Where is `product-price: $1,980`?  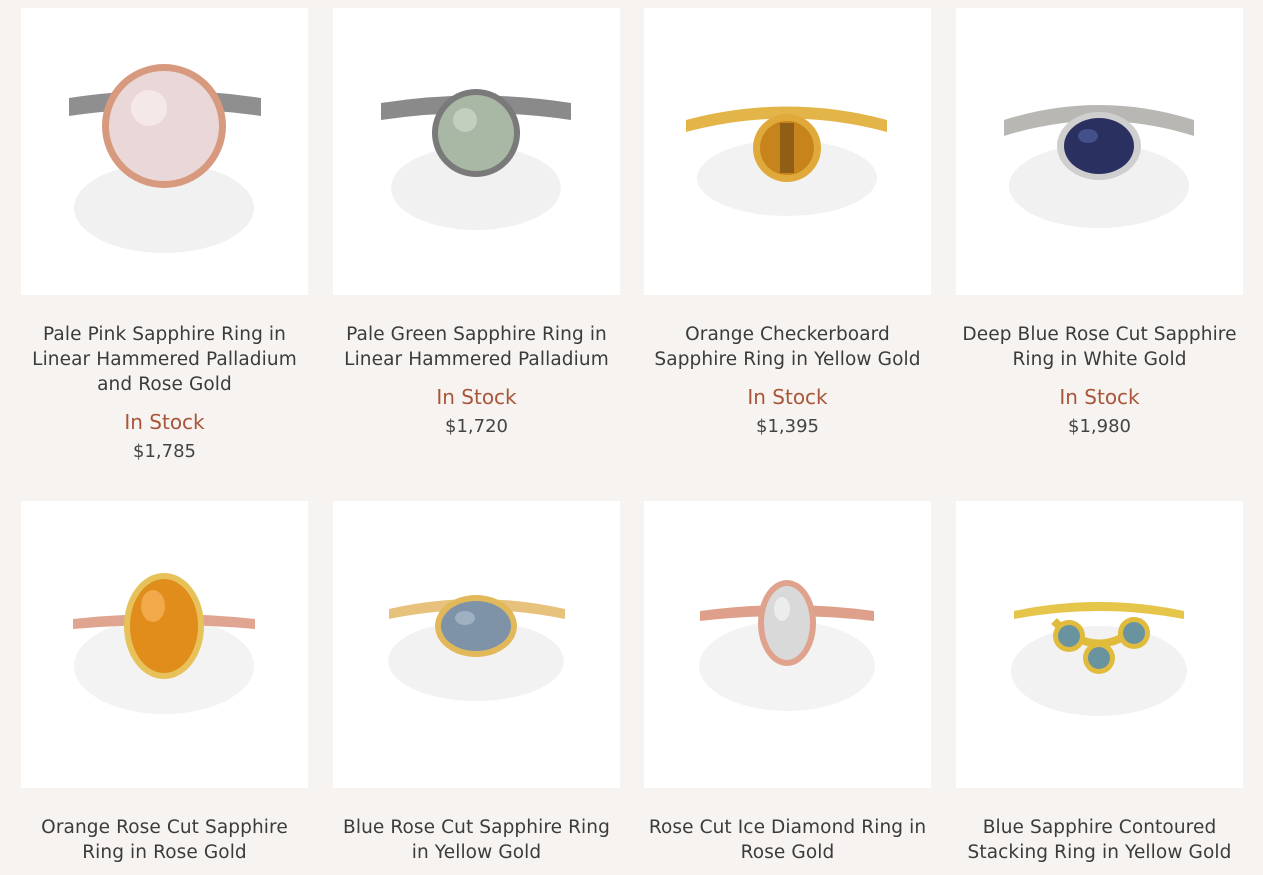
product-price: $1,980 is located at coordinates (1099, 426).